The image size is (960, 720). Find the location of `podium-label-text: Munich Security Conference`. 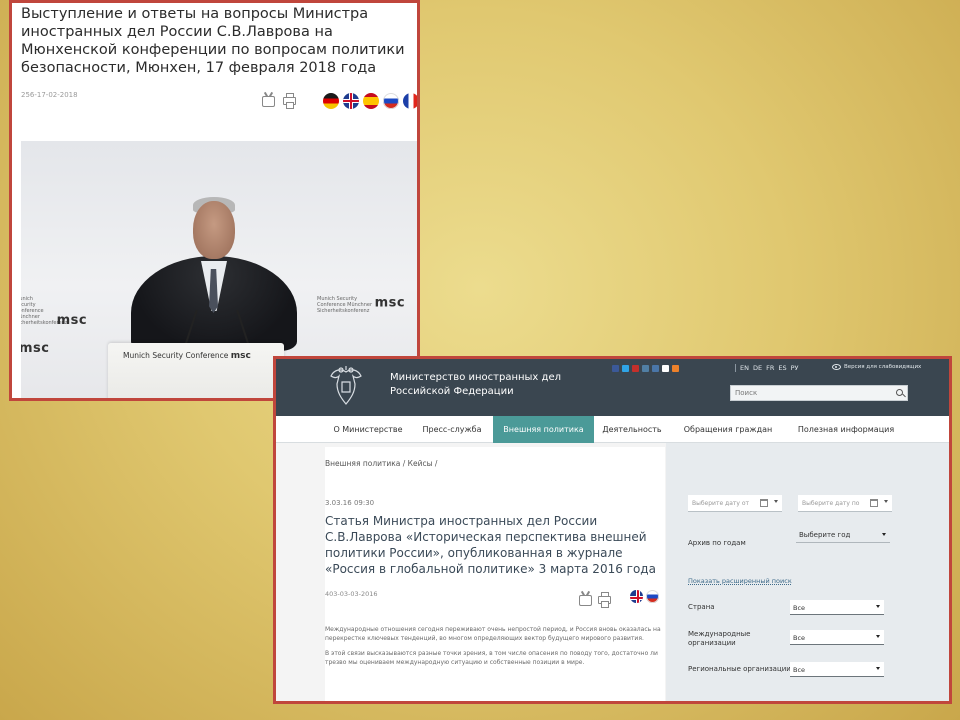

podium-label-text: Munich Security Conference is located at coordinates (176, 355).